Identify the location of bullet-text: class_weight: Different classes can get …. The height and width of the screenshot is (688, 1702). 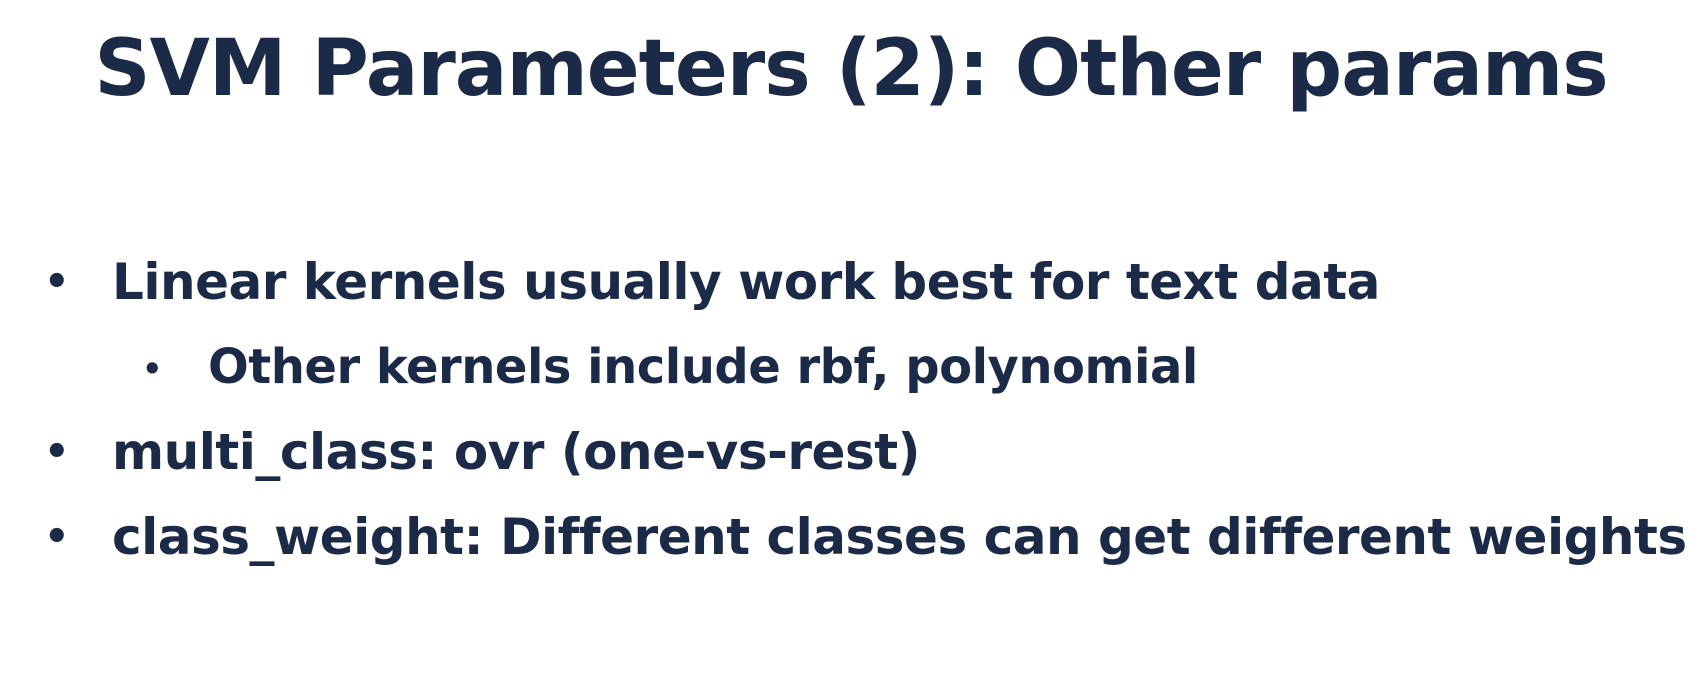
(899, 537).